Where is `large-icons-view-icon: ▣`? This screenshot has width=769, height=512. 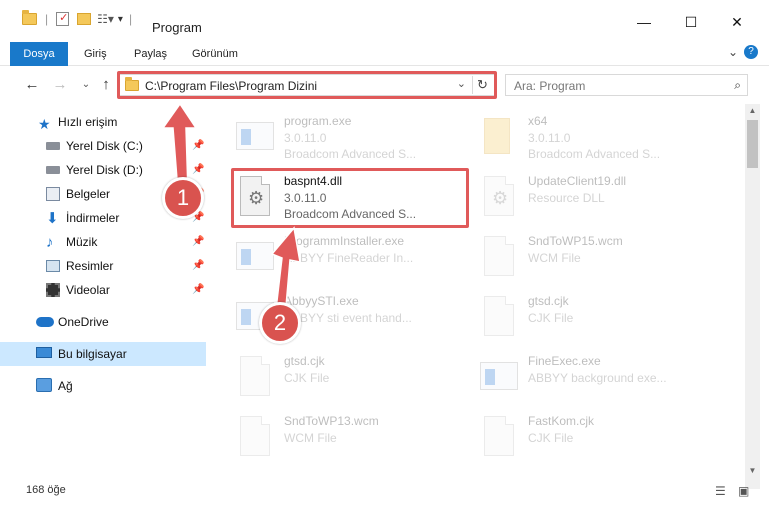 large-icons-view-icon: ▣ is located at coordinates (743, 491).